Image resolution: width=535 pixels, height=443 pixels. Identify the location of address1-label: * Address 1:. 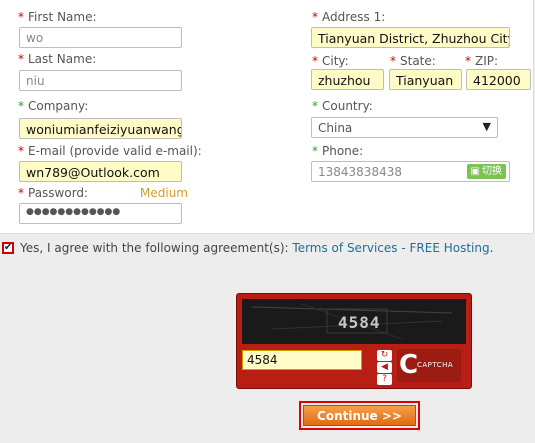
(349, 17).